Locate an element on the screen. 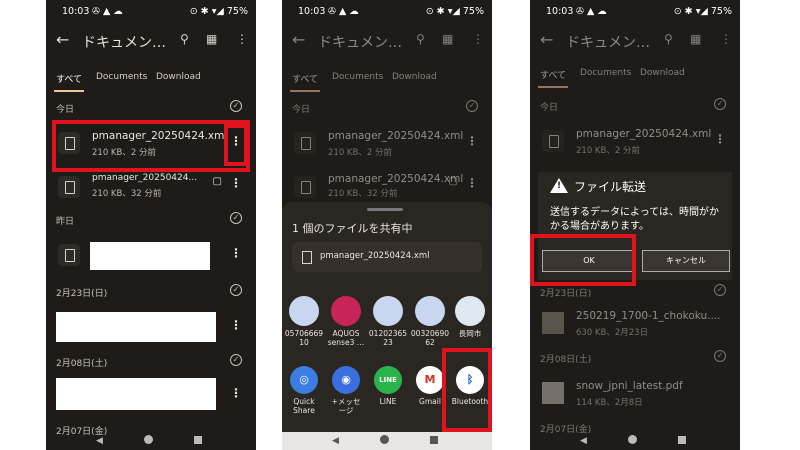 This screenshot has width=800, height=450. file-meta: 210 KB、32 分前 is located at coordinates (127, 194).